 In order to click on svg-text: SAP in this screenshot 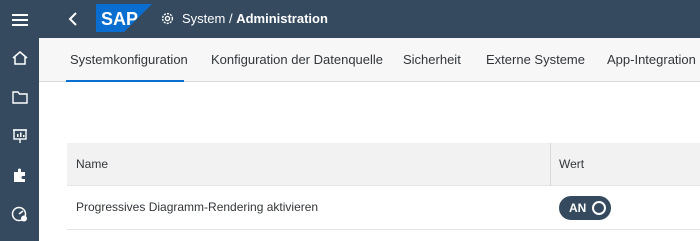, I will do `click(119, 19)`.